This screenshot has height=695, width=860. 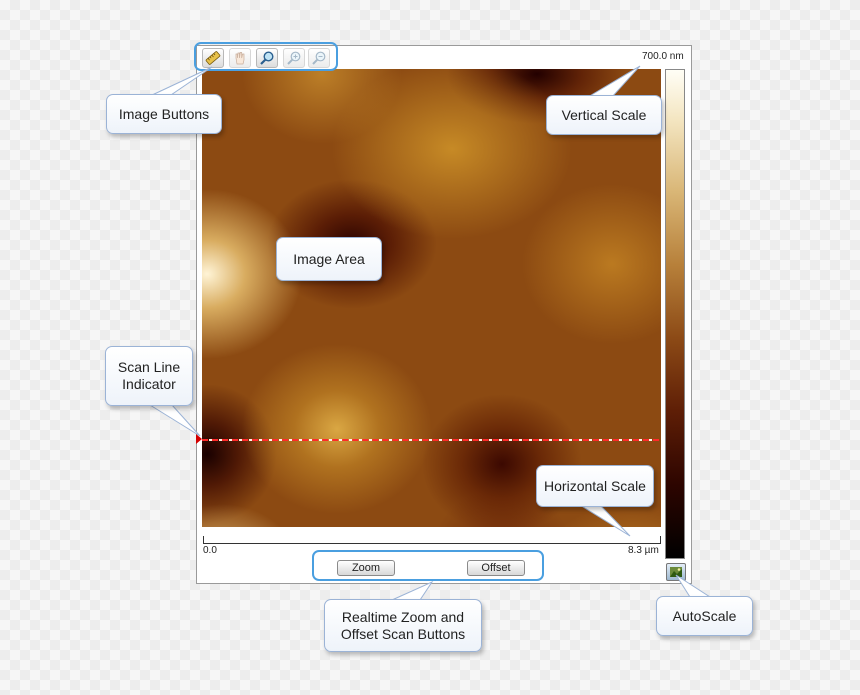 What do you see at coordinates (199, 439) in the screenshot?
I see `scan-line-marker` at bounding box center [199, 439].